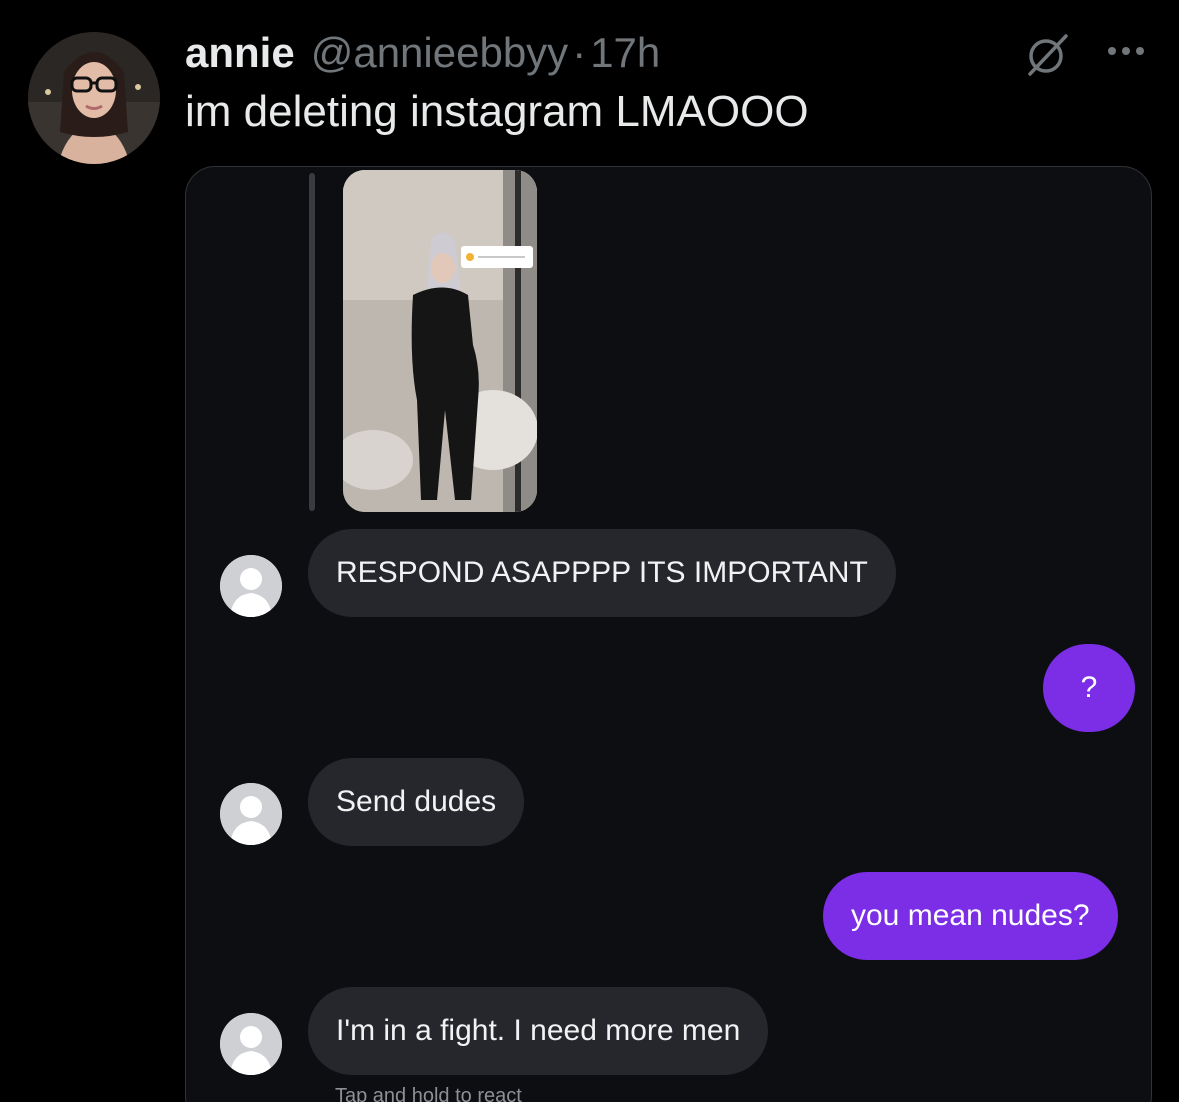 The height and width of the screenshot is (1102, 1179). I want to click on message-bubble-outgoing: ?, so click(1089, 688).